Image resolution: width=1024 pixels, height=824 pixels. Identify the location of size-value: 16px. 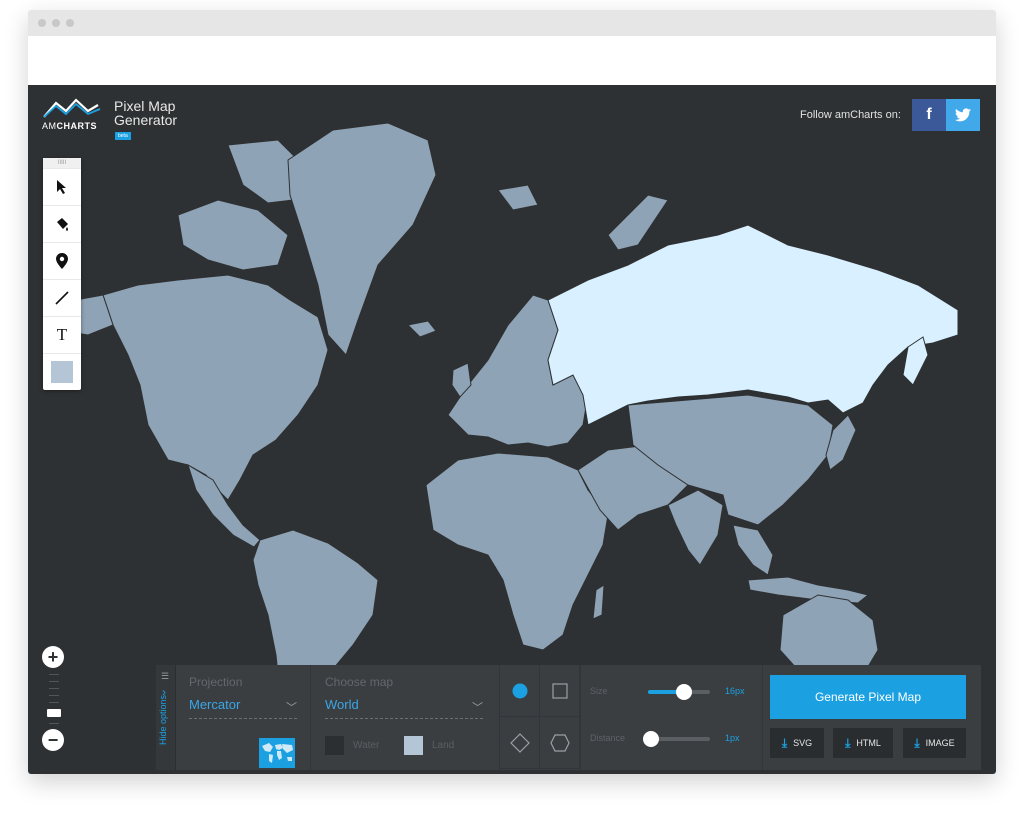
(735, 691).